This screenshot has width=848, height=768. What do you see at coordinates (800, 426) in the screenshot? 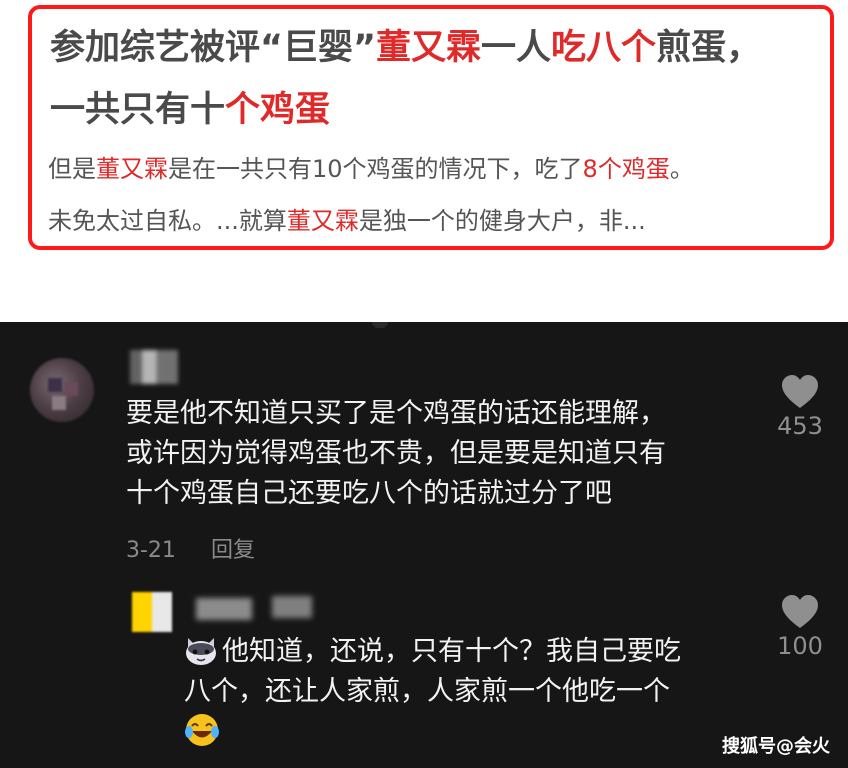
I see `like-count: 453` at bounding box center [800, 426].